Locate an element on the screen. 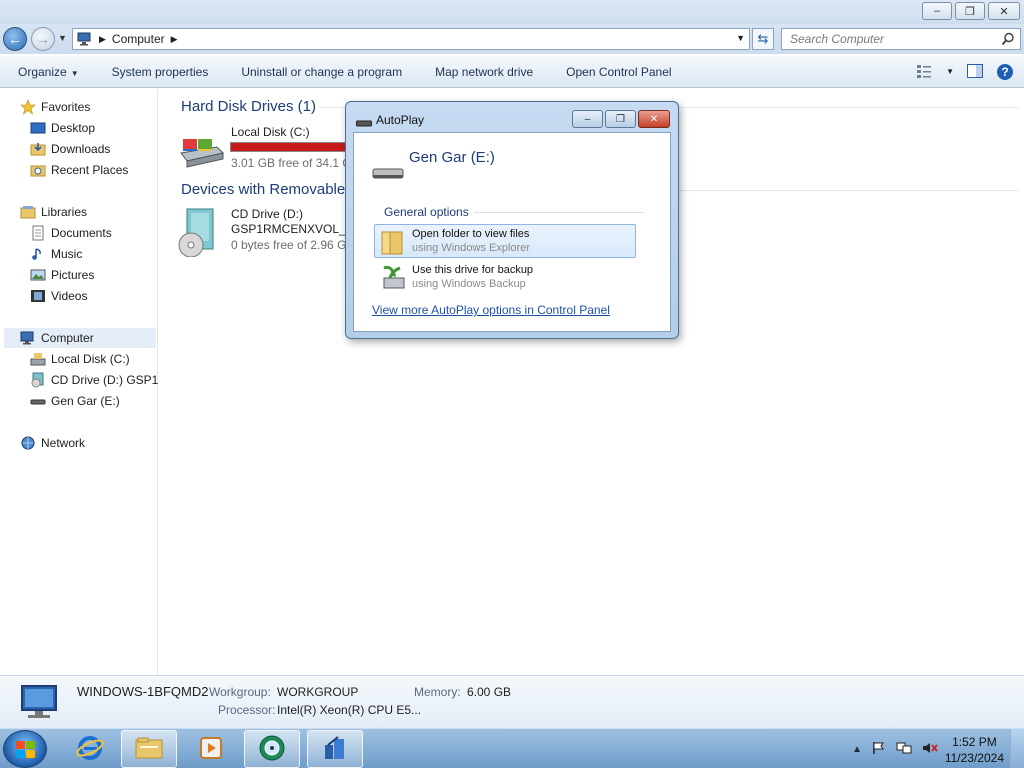  volume-muted-icon is located at coordinates (930, 749).